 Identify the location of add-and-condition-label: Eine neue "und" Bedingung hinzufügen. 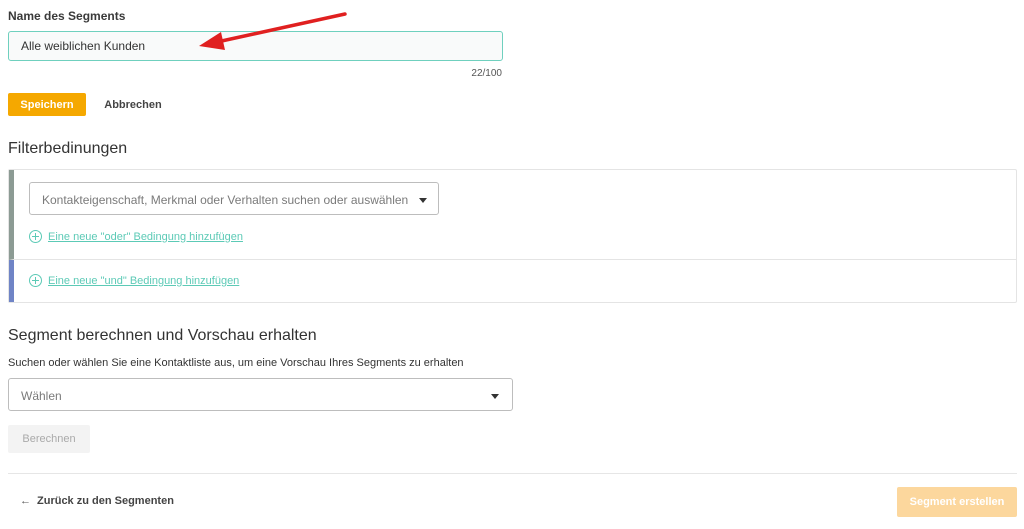
(144, 280).